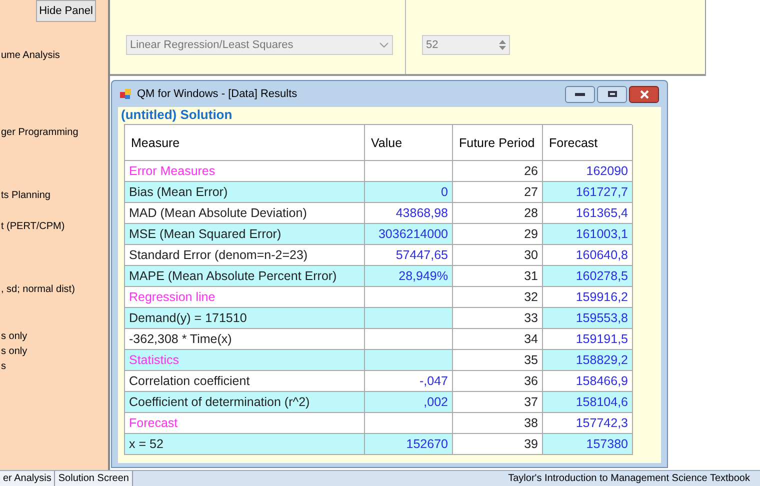  What do you see at coordinates (245, 255) in the screenshot?
I see `measure-cell: Standard Error (denom=n-2=23)` at bounding box center [245, 255].